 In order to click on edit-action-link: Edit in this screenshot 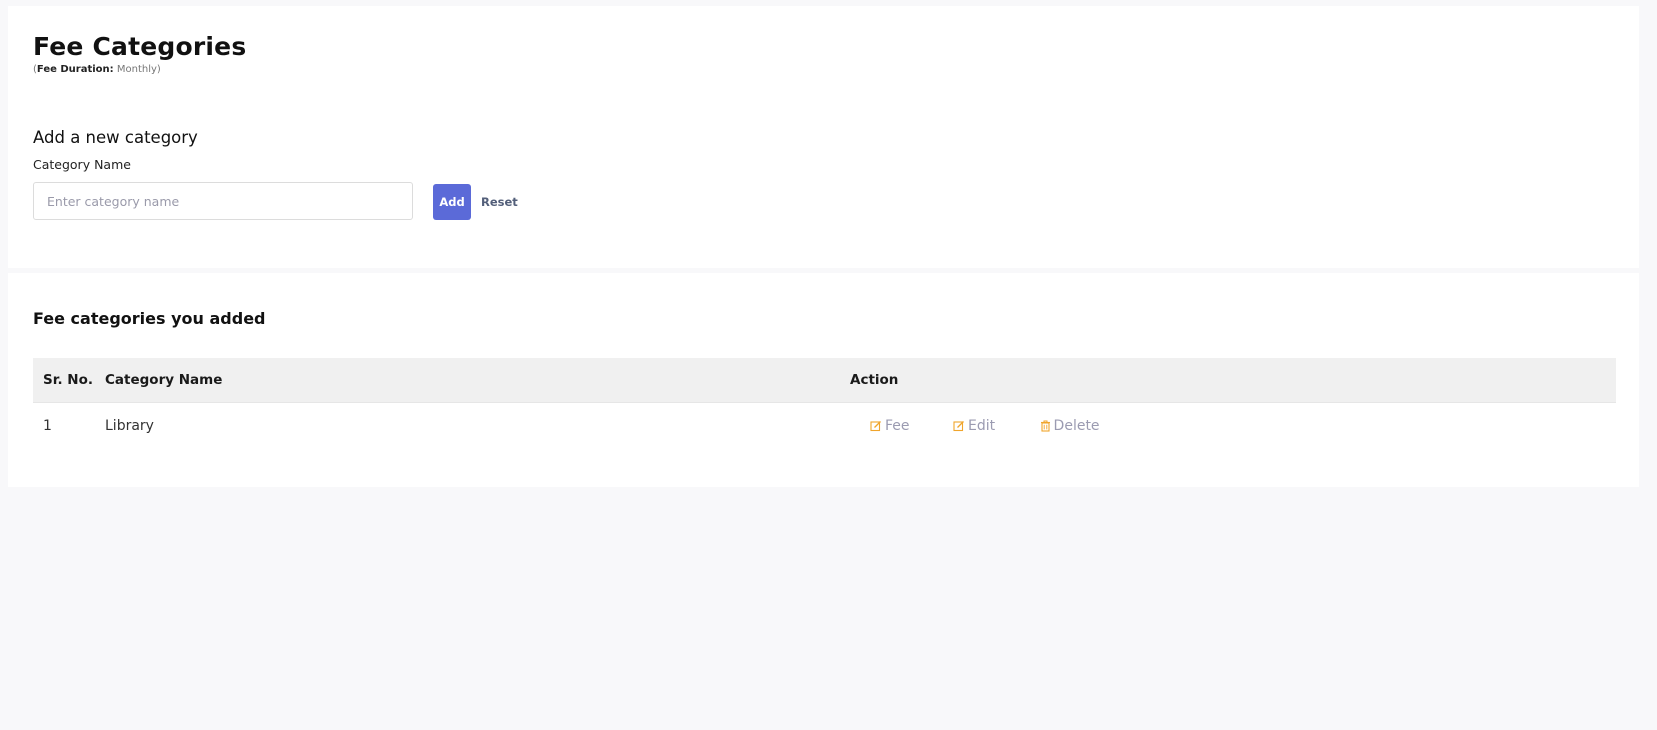, I will do `click(974, 426)`.